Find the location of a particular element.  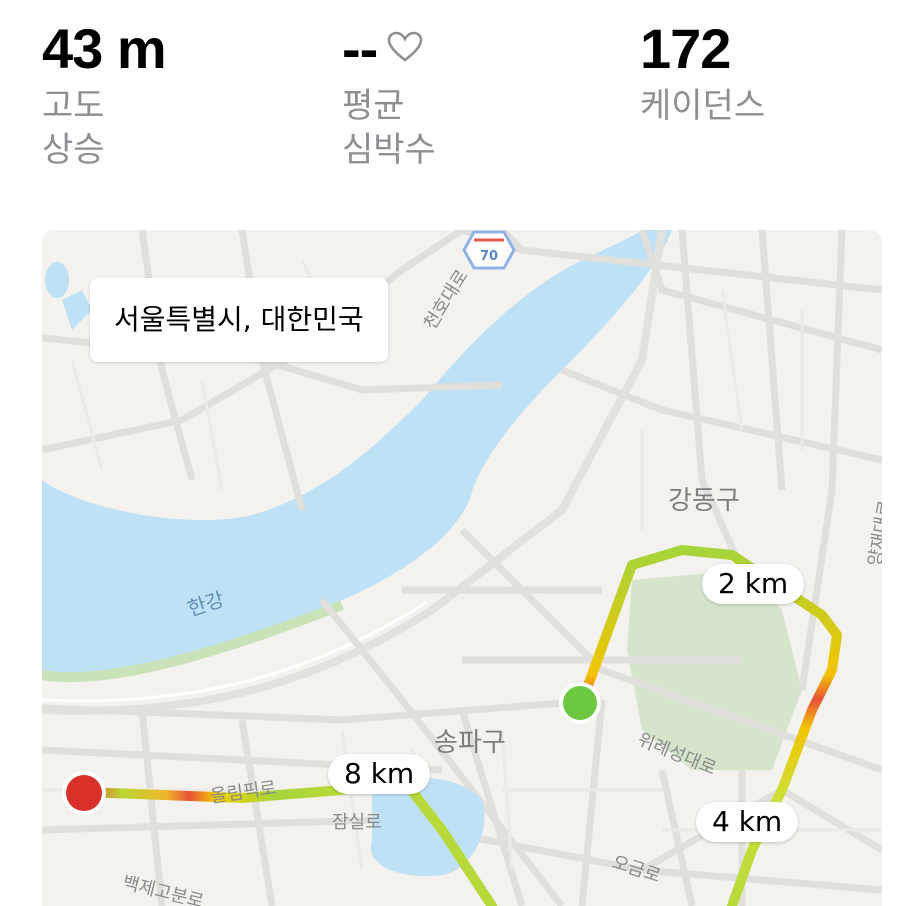

route-end-marker is located at coordinates (84, 793).